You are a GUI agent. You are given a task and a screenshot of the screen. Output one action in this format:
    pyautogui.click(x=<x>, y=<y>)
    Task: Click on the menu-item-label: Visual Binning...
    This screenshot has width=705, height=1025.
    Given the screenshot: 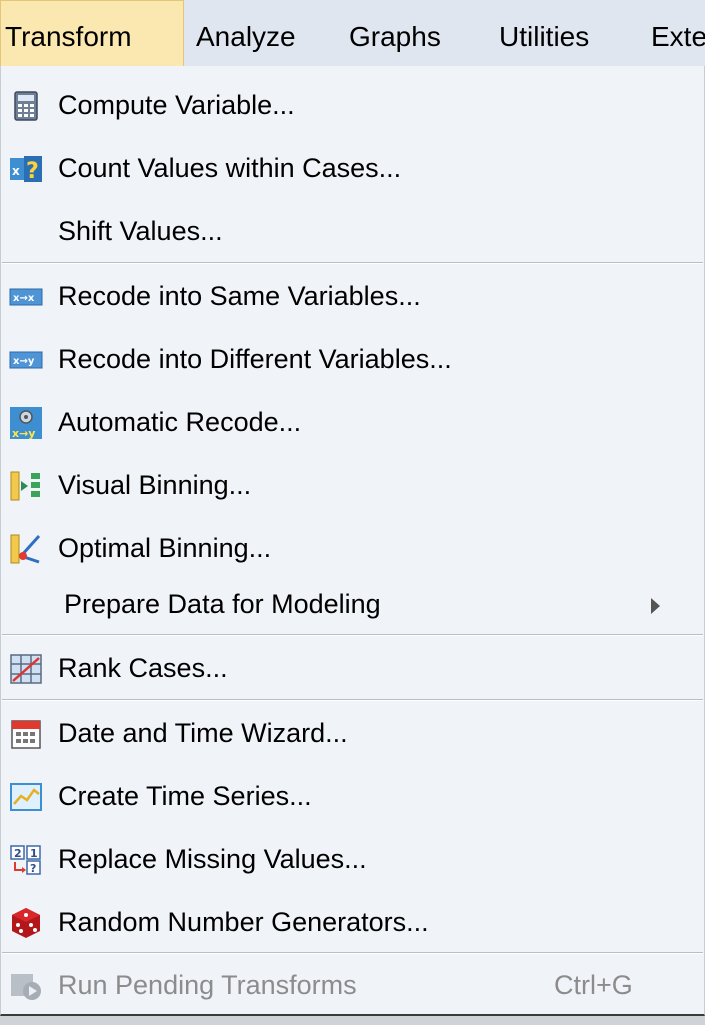 What is the action you would take?
    pyautogui.click(x=155, y=485)
    